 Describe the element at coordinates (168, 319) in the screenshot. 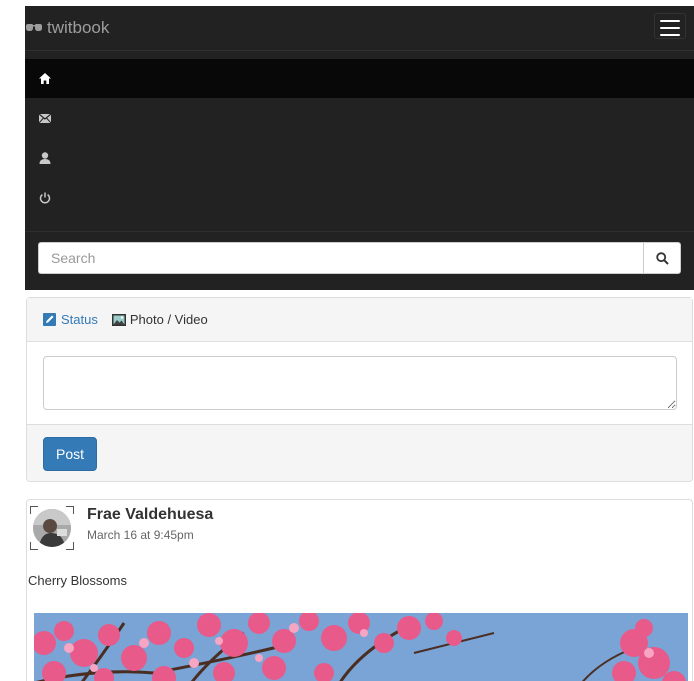

I see `tab-photo-video-label: Photo / Video` at that location.